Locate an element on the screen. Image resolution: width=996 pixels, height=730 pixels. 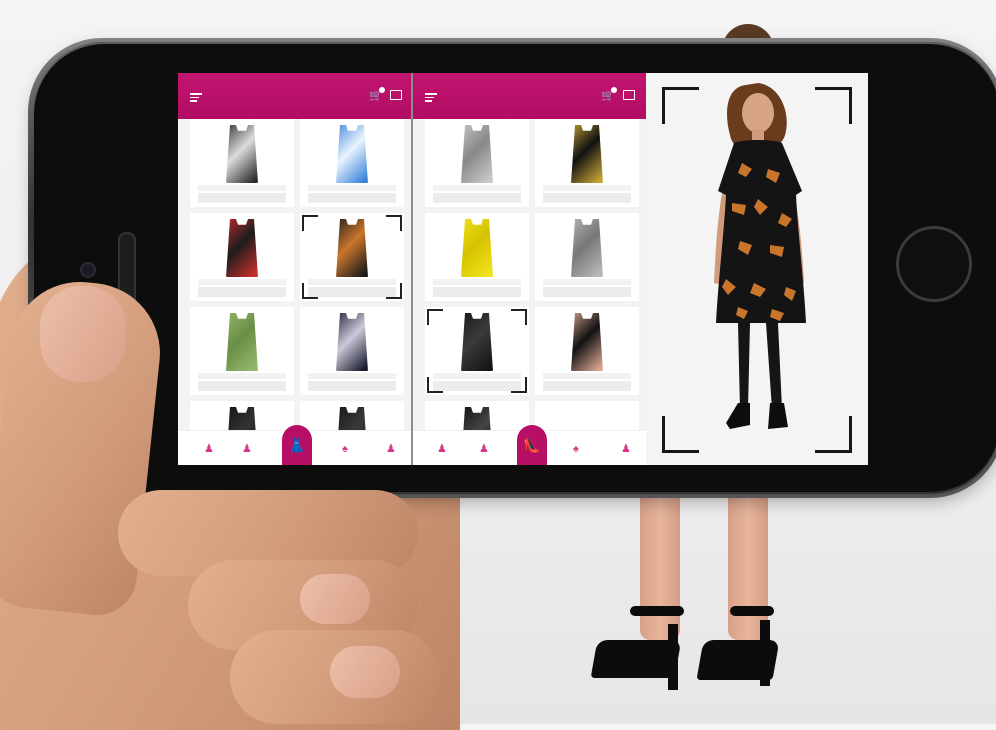
red-floral-top-icon is located at coordinates (242, 248).